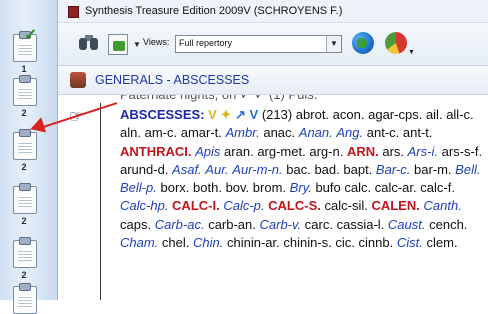 The height and width of the screenshot is (314, 488). Describe the element at coordinates (172, 80) in the screenshot. I see `chapter-title: GENERALS - ABSCESSES` at that location.